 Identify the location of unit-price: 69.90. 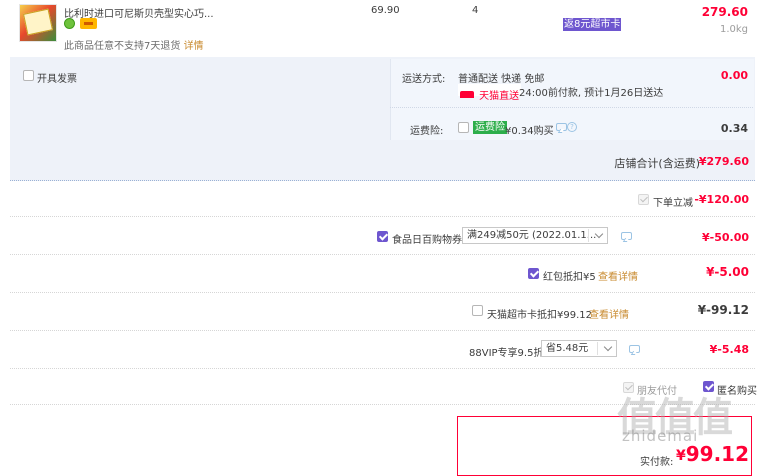
(385, 10).